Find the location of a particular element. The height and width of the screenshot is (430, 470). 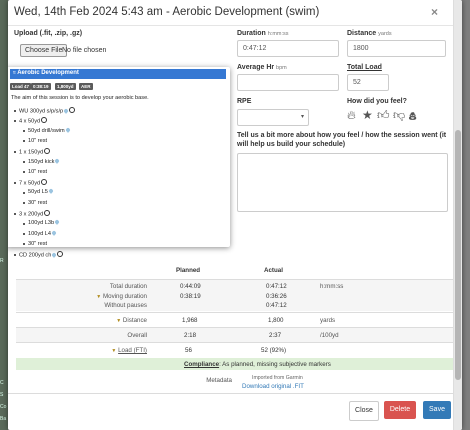

thumbs-down-icon: 👎︎ is located at coordinates (399, 115).